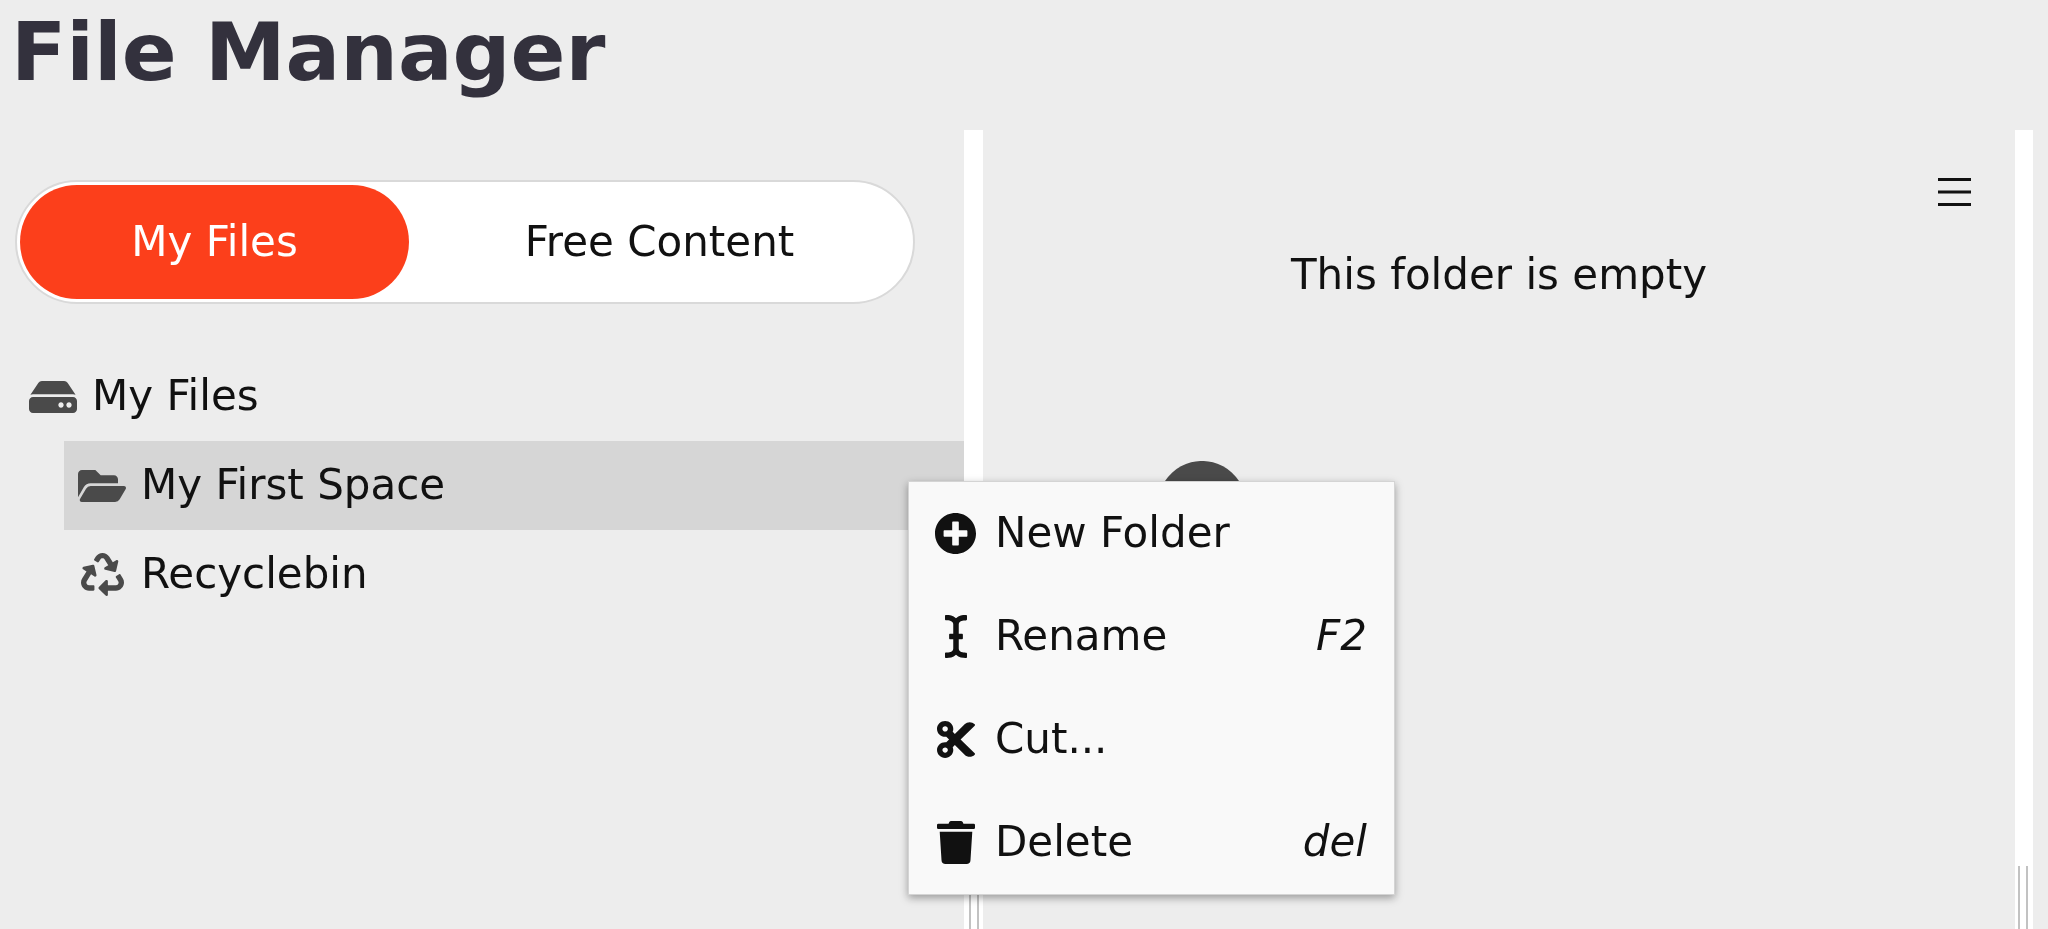  Describe the element at coordinates (1334, 842) in the screenshot. I see `shortcut-text: del` at that location.